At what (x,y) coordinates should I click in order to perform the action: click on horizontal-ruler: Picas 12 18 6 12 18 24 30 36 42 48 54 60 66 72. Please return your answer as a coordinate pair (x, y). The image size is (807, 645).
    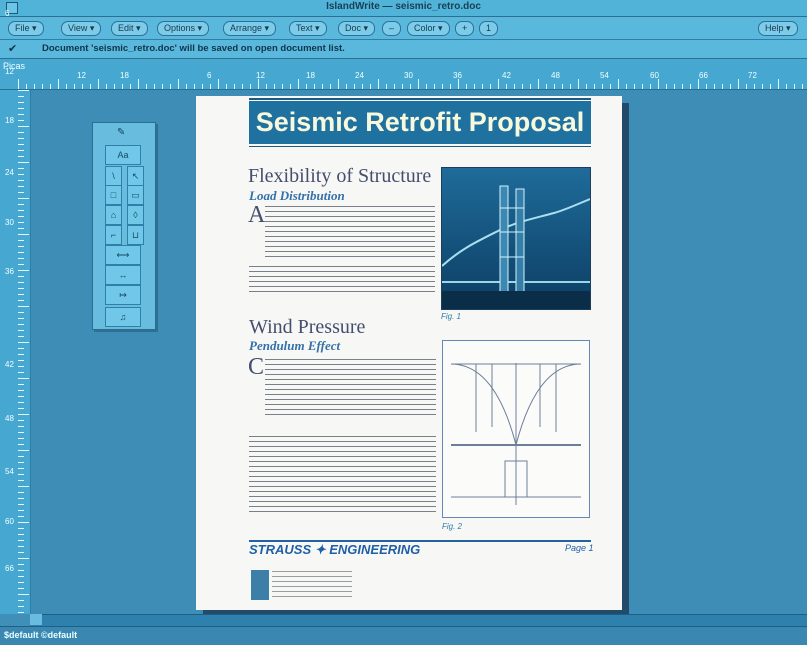
    Looking at the image, I should click on (403, 74).